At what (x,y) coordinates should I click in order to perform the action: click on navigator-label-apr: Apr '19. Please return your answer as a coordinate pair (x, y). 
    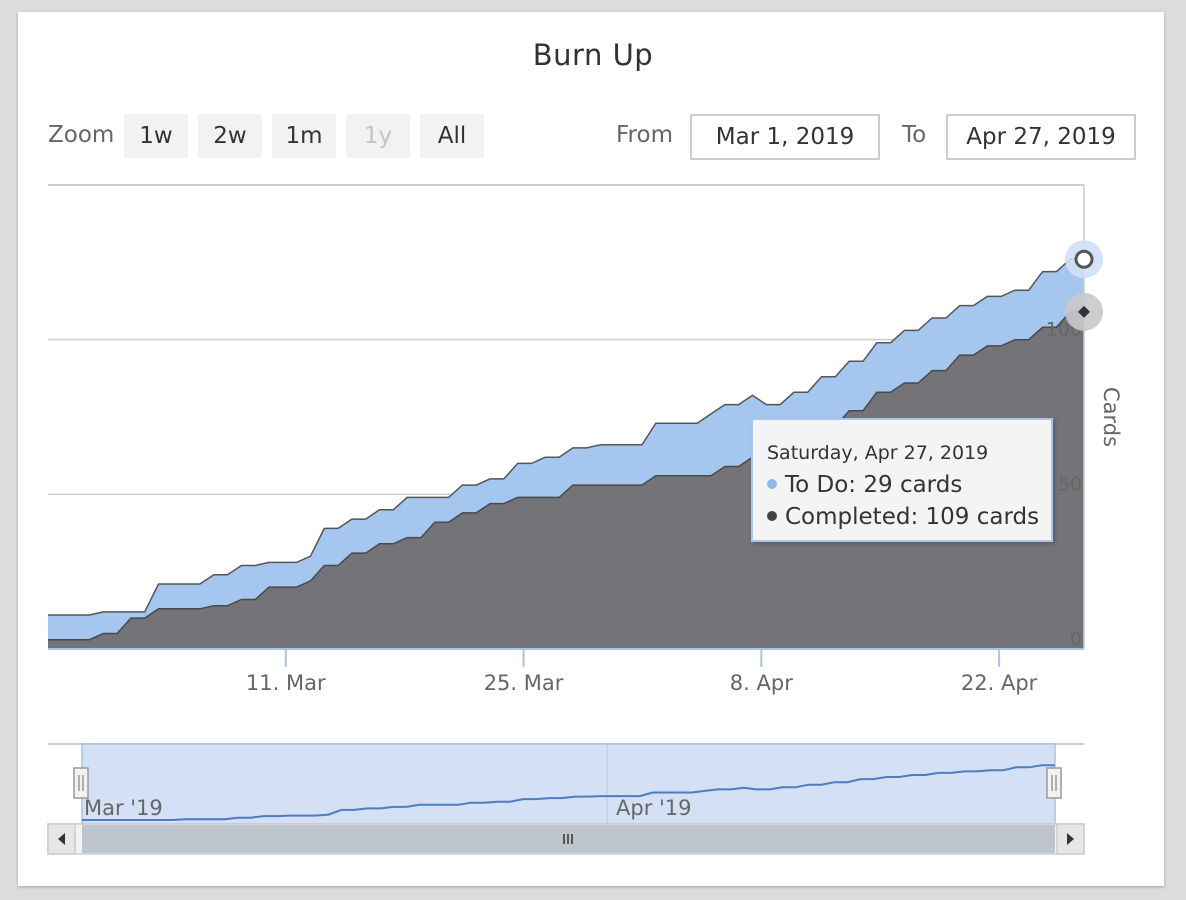
    Looking at the image, I should click on (654, 808).